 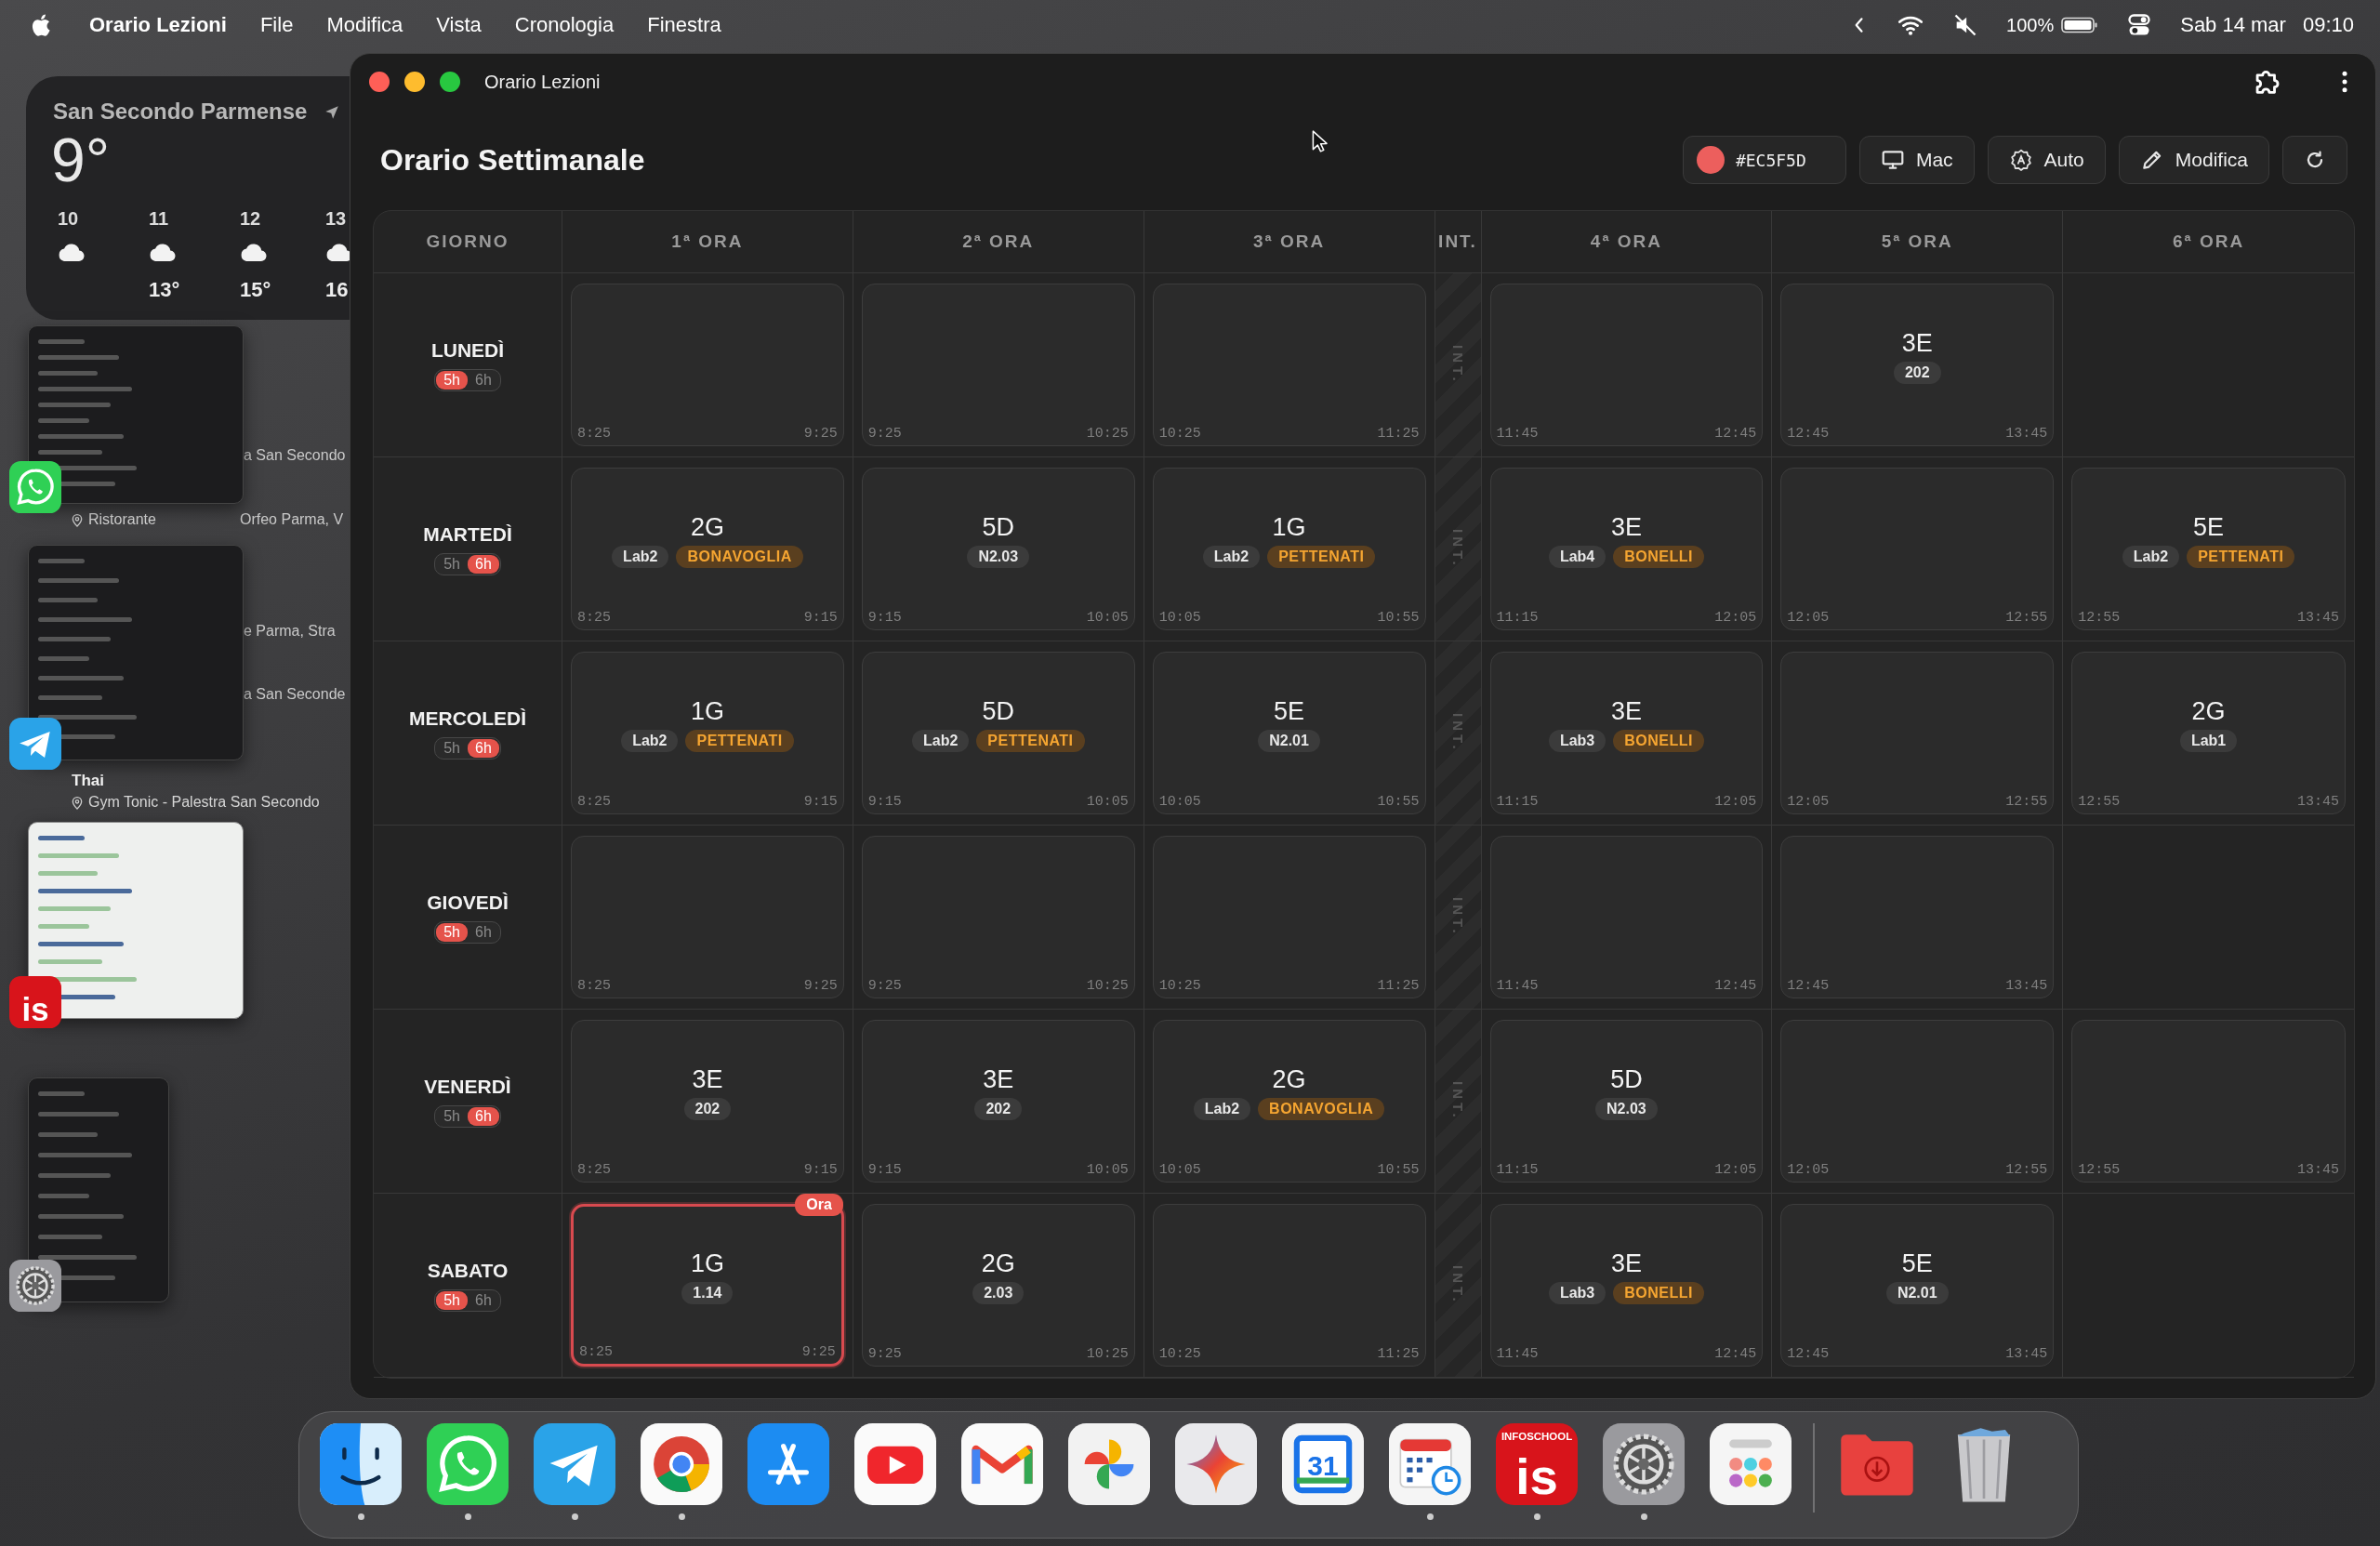 What do you see at coordinates (1289, 549) in the screenshot?
I see `lesson-card: 1G Lab2 PETTENATI 10:05 10:55` at bounding box center [1289, 549].